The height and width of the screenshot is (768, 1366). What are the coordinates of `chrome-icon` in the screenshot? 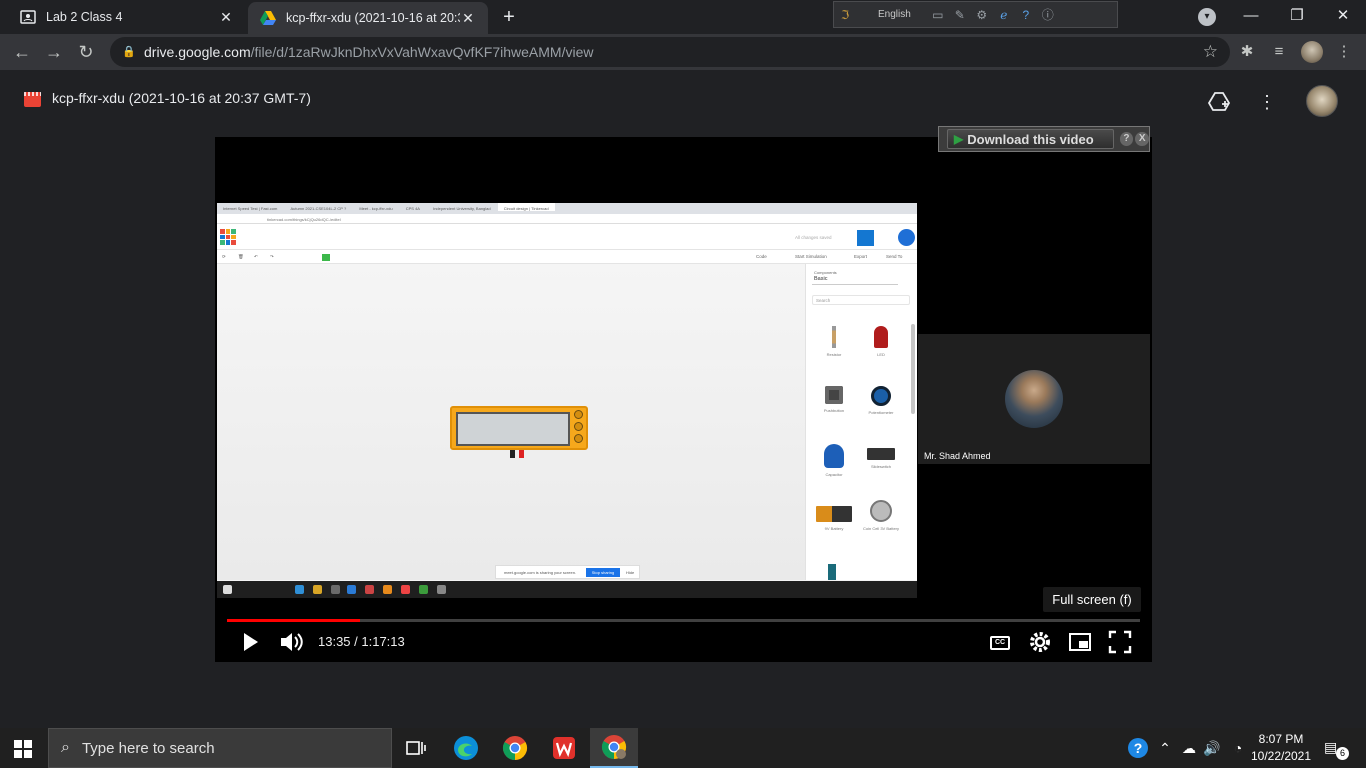 It's located at (515, 748).